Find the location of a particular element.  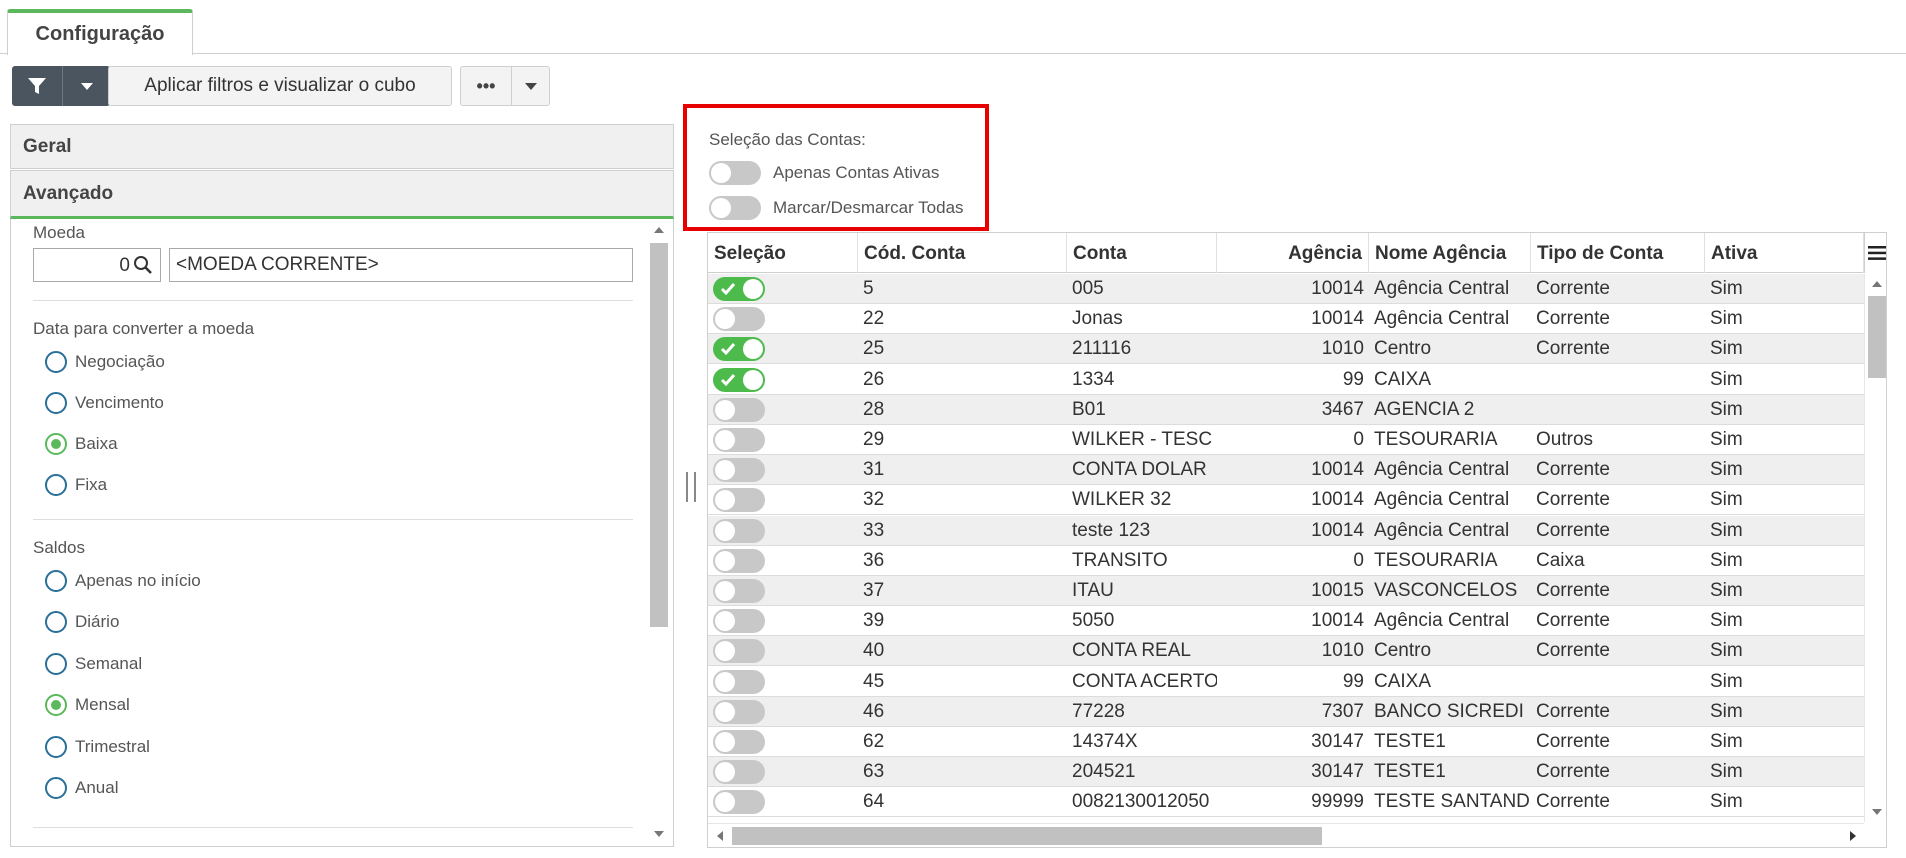

radio-trimestral: Trimestral is located at coordinates (97, 747).